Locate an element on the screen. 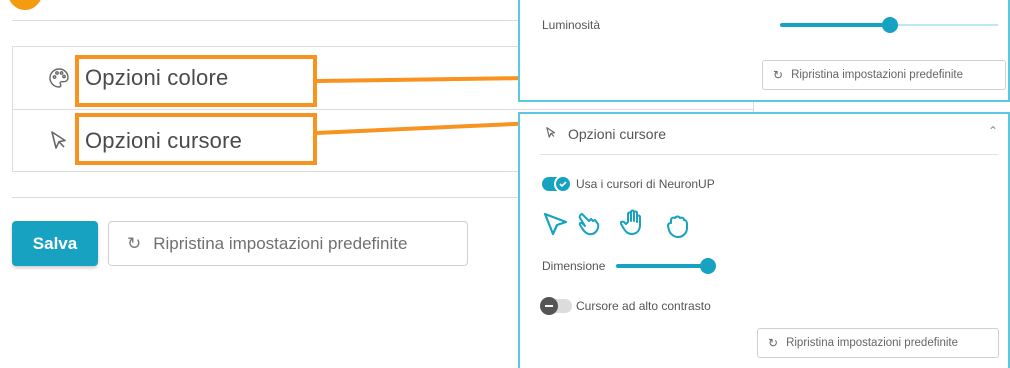 The width and height of the screenshot is (1010, 368). reset-defaults-label: Ripristina impostazioni predefinite is located at coordinates (280, 243).